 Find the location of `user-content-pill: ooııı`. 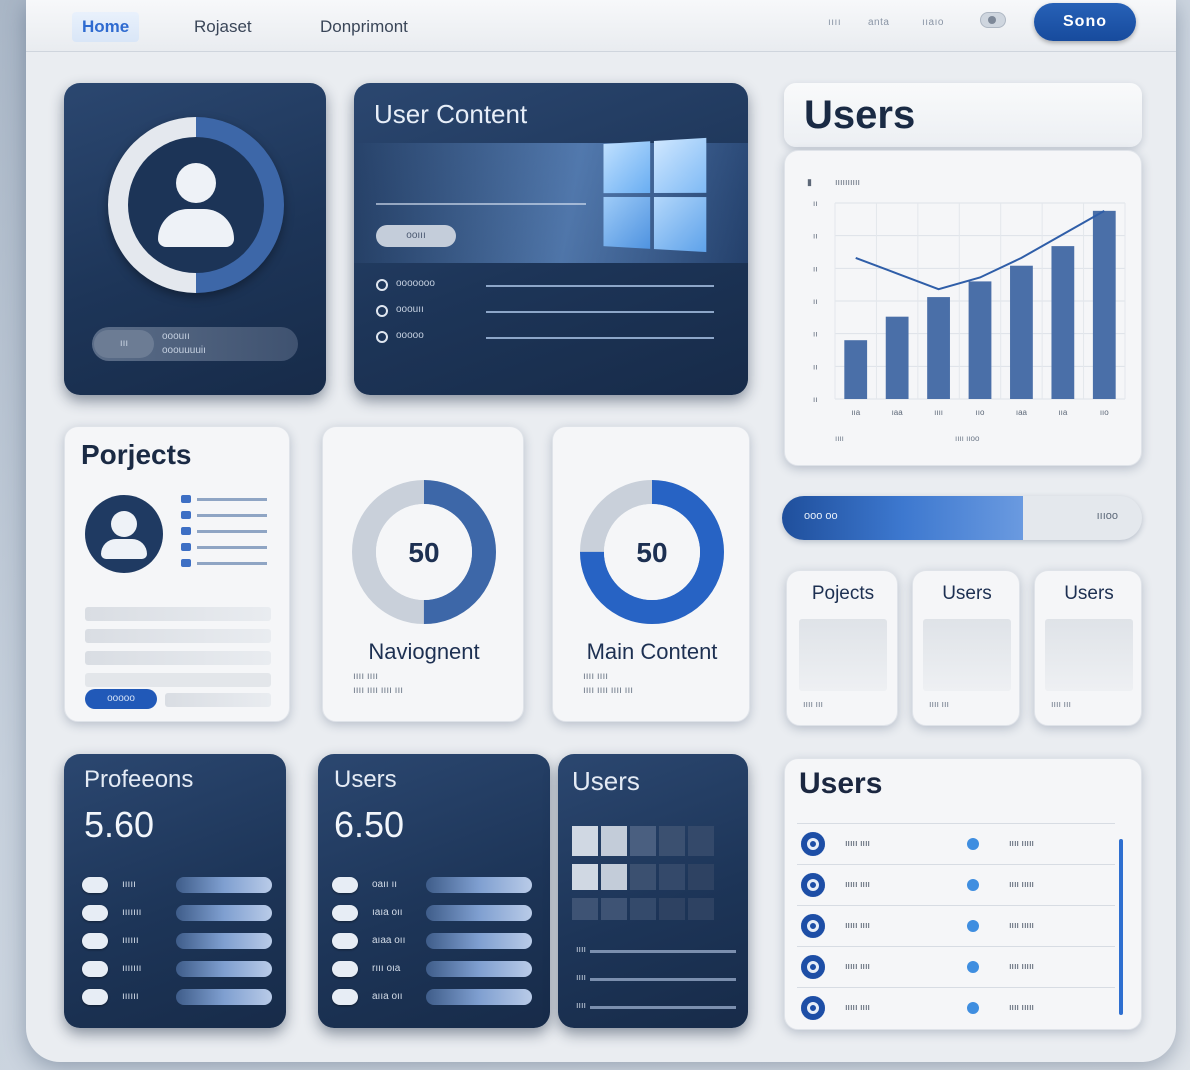

user-content-pill: ooııı is located at coordinates (416, 236).